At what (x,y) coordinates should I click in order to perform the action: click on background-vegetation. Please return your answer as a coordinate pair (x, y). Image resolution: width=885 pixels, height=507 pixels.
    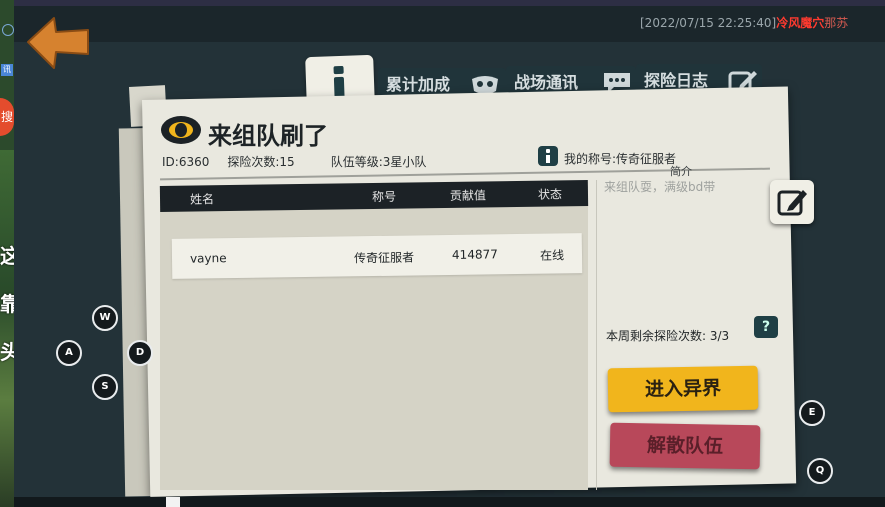
    Looking at the image, I should click on (7, 328).